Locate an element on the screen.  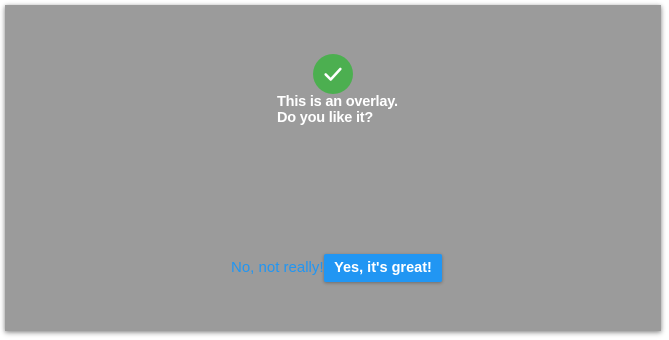
checkmark-icon is located at coordinates (333, 74).